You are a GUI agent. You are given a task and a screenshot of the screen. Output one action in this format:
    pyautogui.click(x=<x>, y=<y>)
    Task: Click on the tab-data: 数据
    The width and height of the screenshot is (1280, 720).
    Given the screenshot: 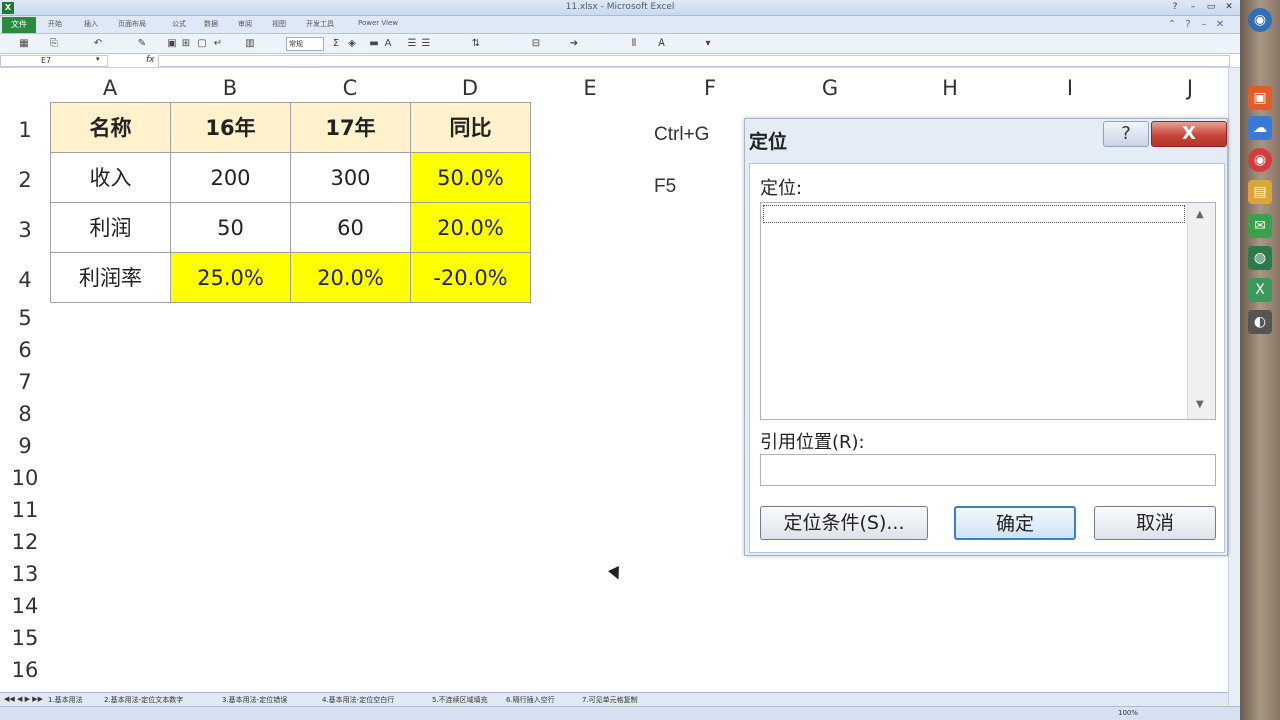 What is the action you would take?
    pyautogui.click(x=211, y=24)
    